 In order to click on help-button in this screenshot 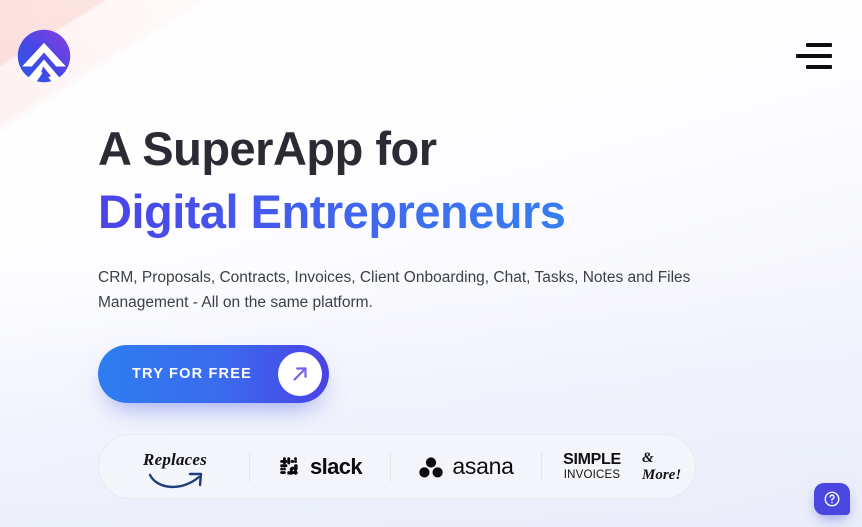, I will do `click(832, 499)`.